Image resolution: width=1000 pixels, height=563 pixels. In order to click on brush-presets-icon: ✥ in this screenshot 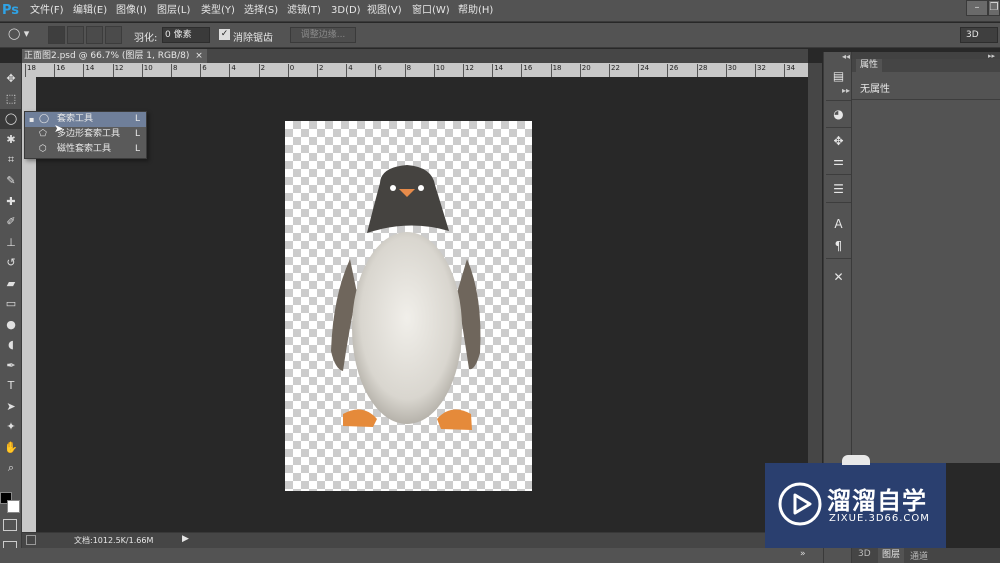, I will do `click(838, 141)`.